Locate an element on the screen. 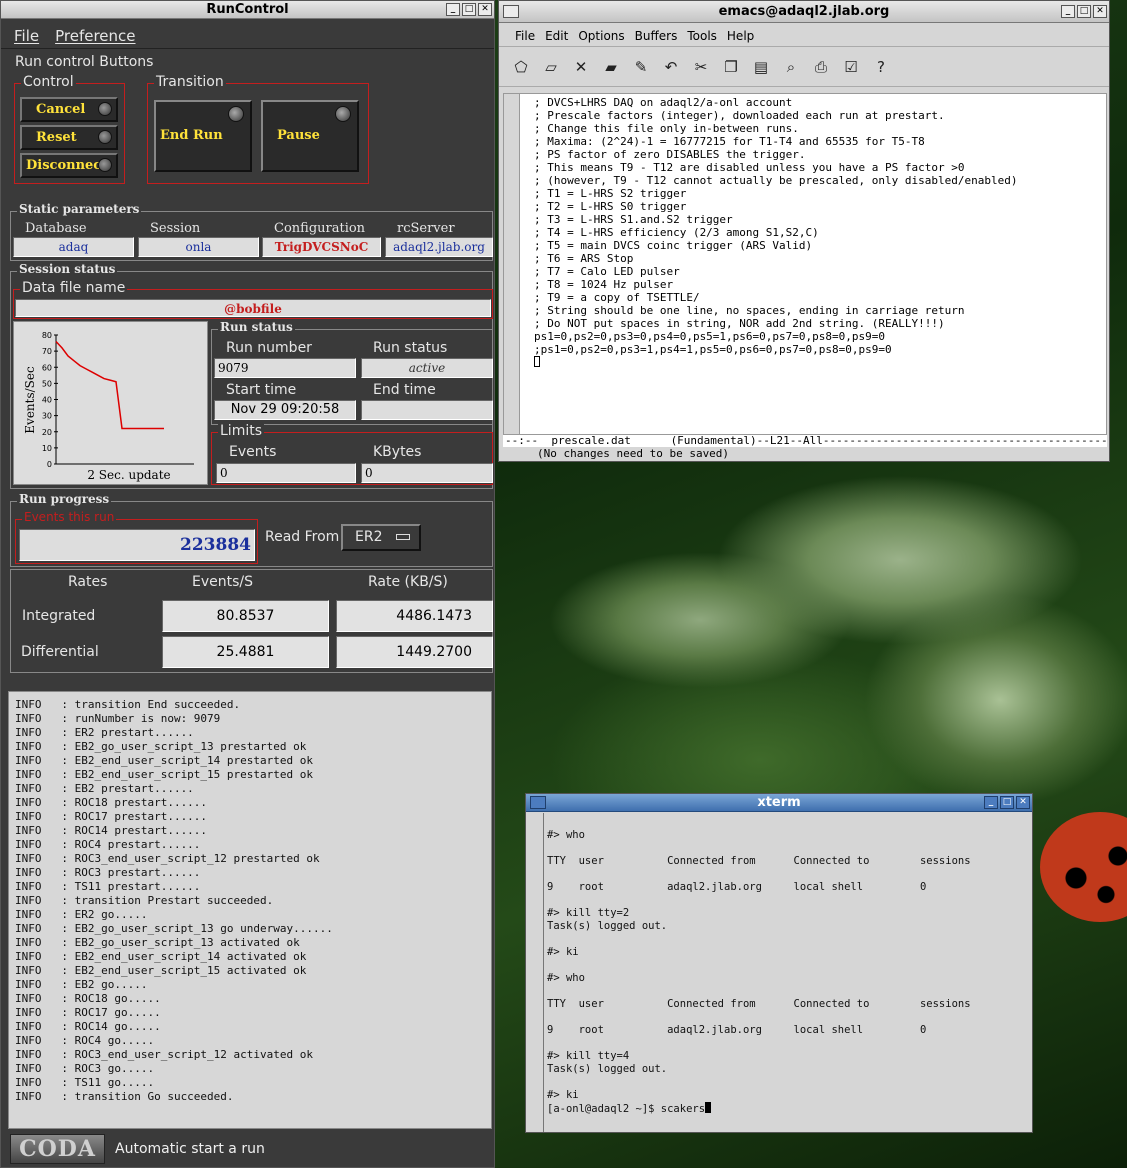  disconnect-label: Disconnect is located at coordinates (67, 165).